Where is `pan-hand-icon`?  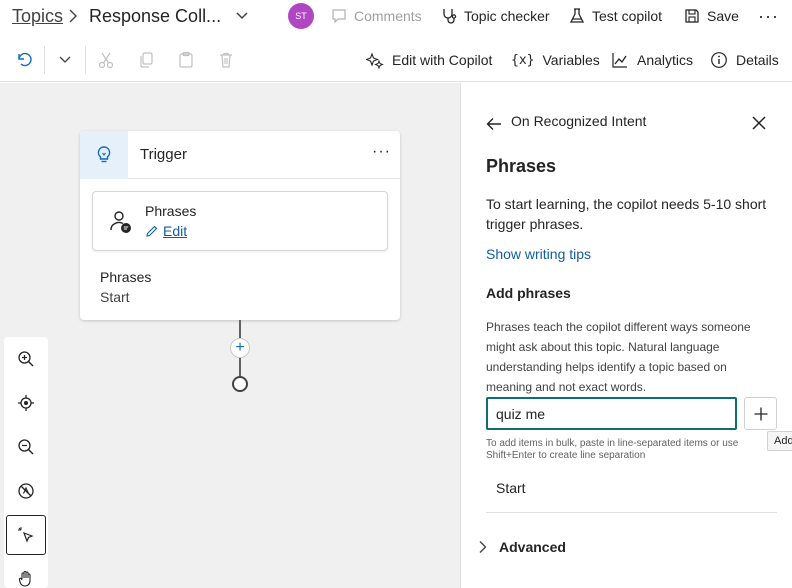
pan-hand-icon is located at coordinates (26, 573).